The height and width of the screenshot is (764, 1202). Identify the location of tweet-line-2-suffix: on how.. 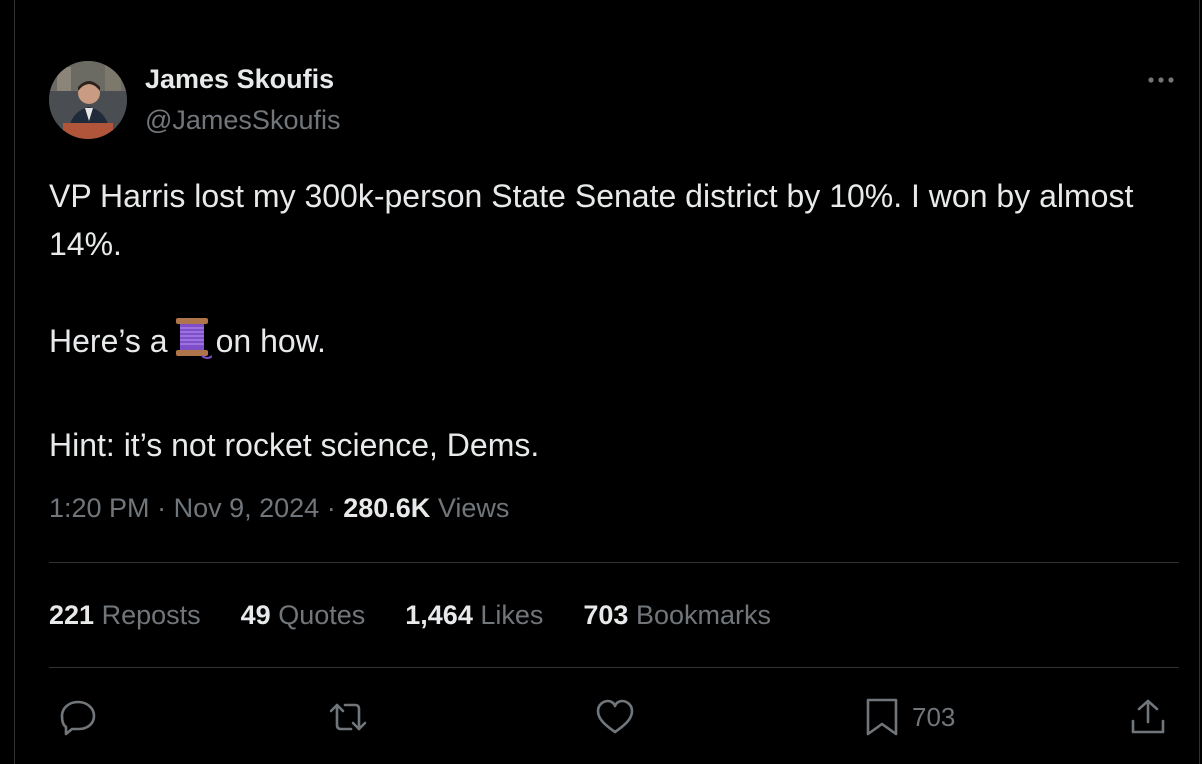
(270, 341).